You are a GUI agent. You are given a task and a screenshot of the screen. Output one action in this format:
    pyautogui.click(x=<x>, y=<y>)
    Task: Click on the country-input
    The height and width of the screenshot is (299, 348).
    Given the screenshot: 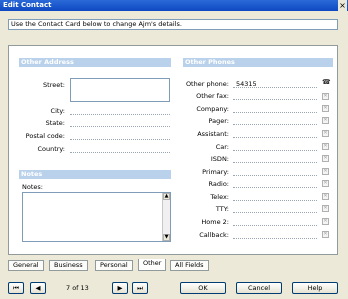 What is the action you would take?
    pyautogui.click(x=120, y=152)
    